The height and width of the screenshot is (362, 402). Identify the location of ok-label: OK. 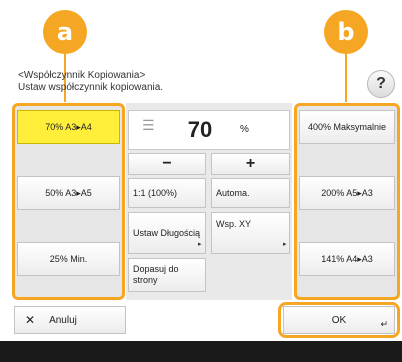
(339, 320).